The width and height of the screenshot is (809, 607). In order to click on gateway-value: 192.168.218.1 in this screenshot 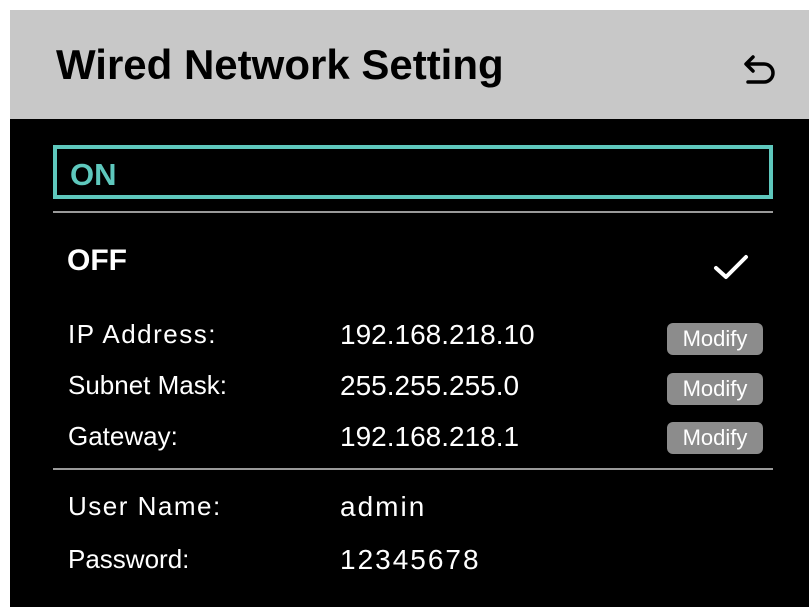, I will do `click(430, 436)`.